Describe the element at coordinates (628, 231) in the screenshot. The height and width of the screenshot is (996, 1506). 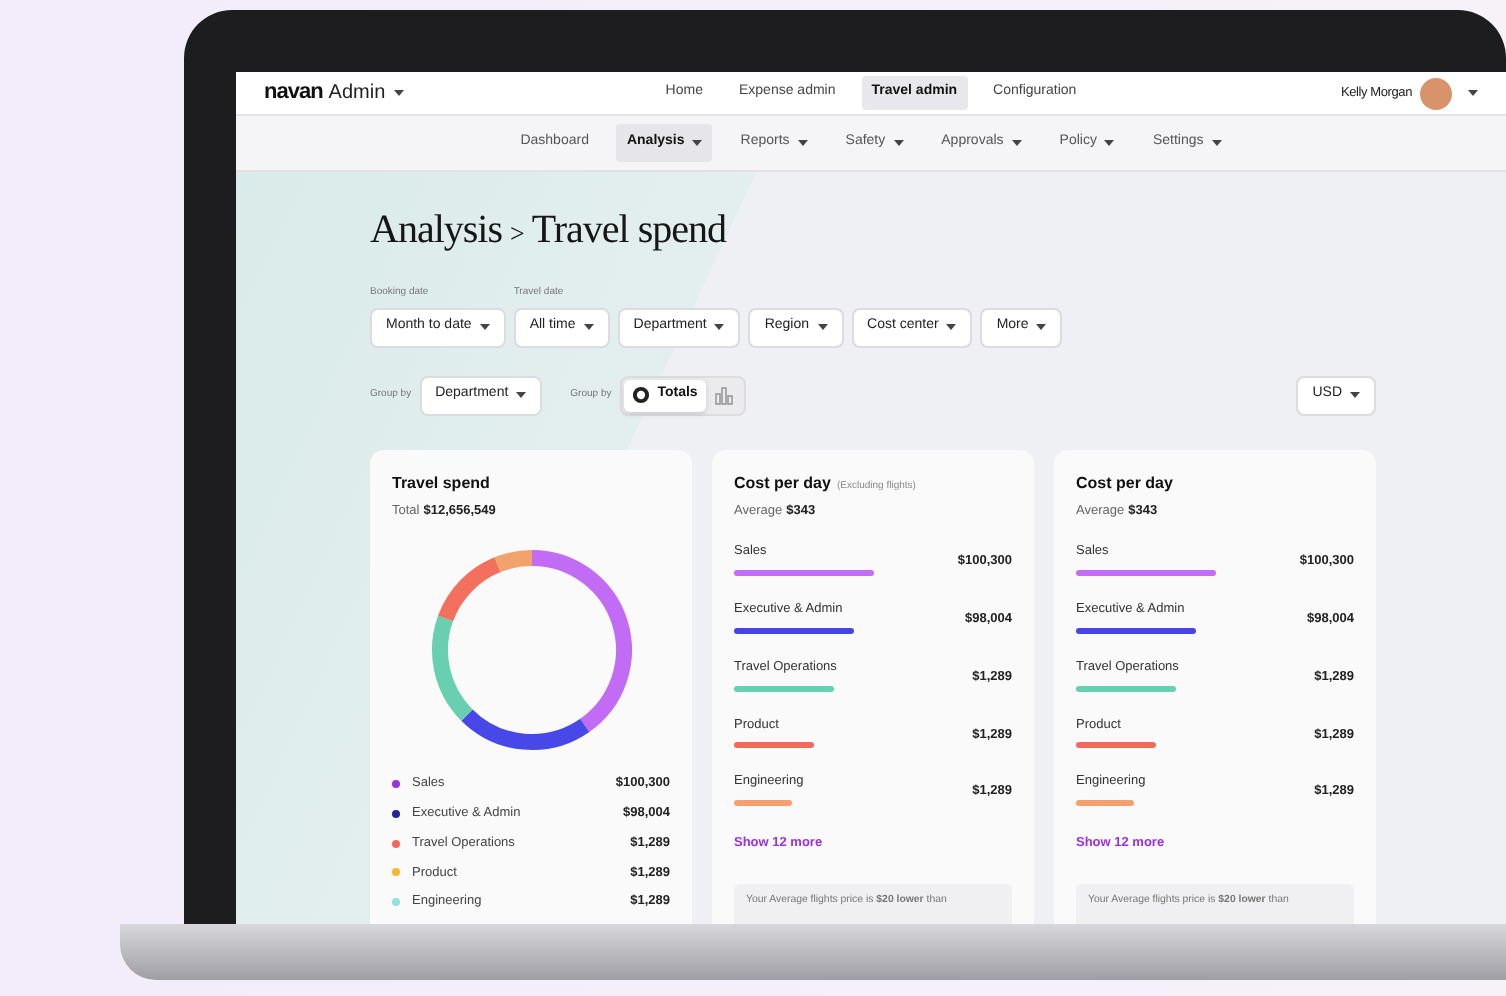
I see `page-title: Travel spend` at that location.